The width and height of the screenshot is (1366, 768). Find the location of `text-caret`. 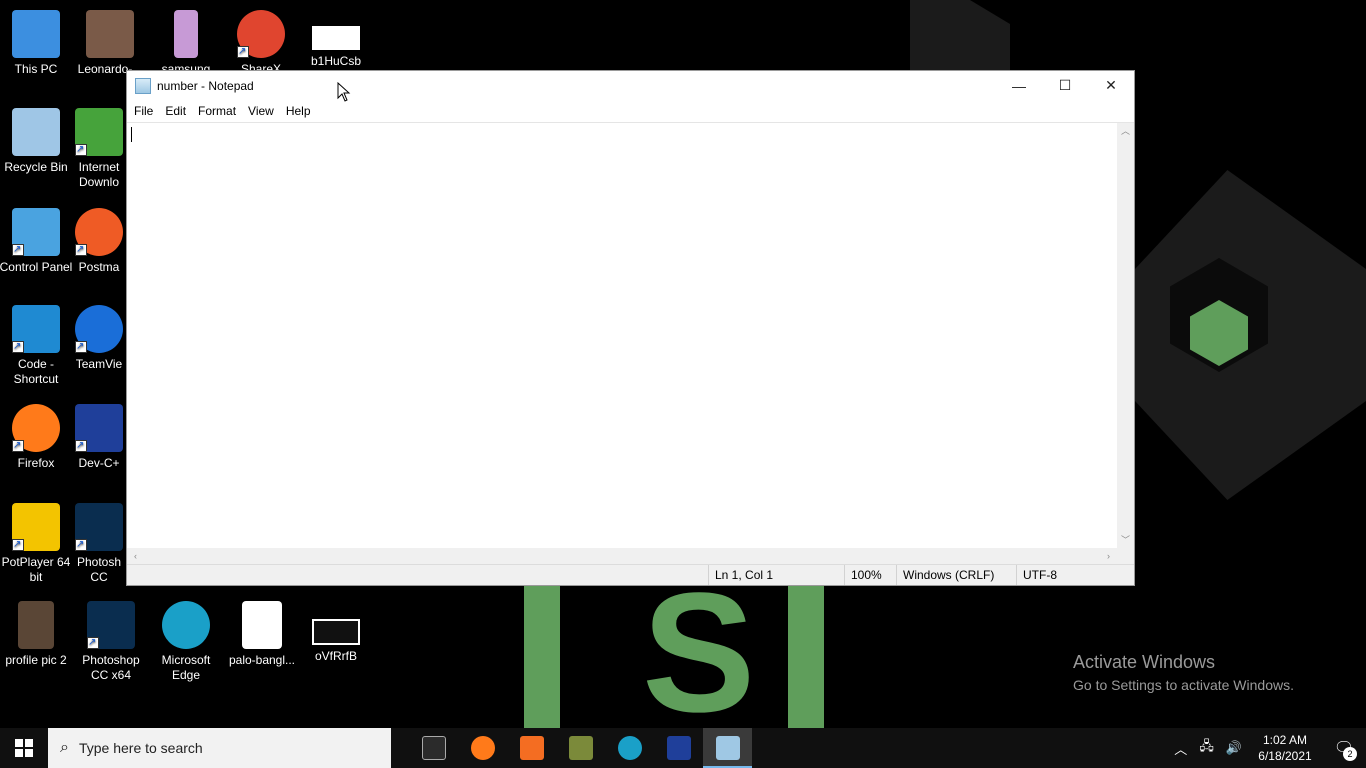

text-caret is located at coordinates (131, 134).